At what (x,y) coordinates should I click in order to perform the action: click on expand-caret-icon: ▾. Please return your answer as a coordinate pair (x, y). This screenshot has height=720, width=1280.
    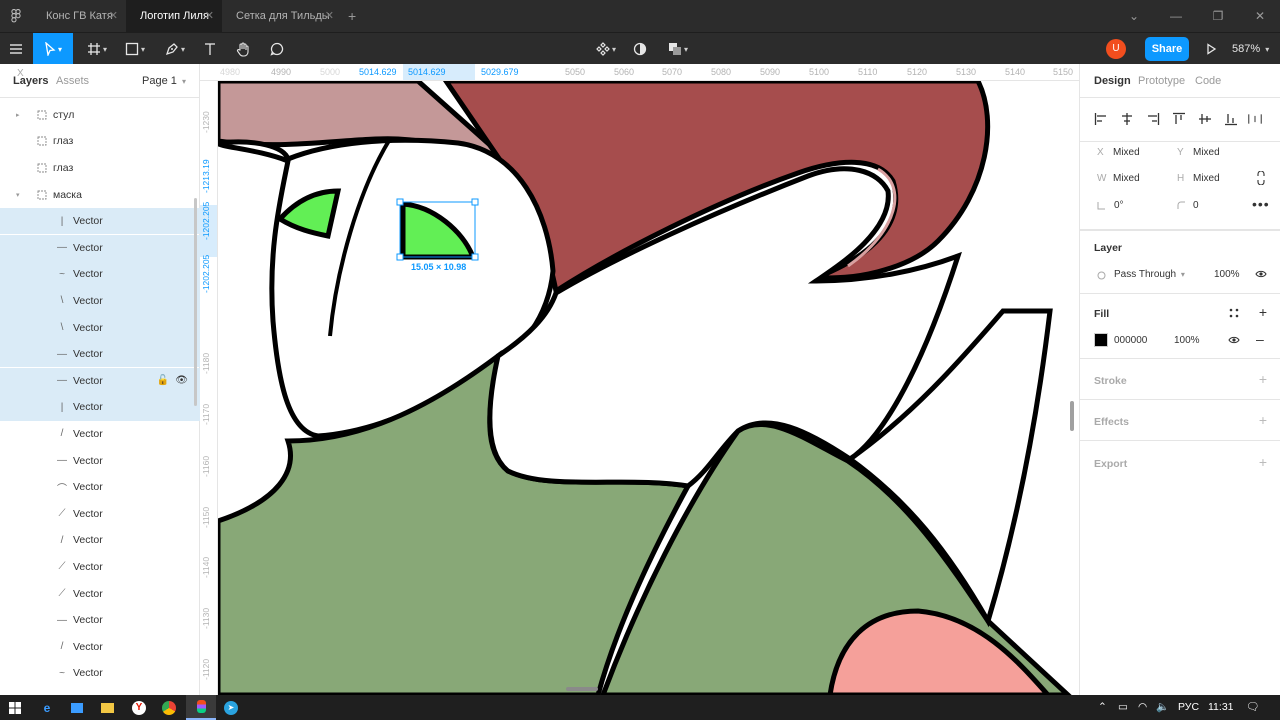
    Looking at the image, I should click on (18, 195).